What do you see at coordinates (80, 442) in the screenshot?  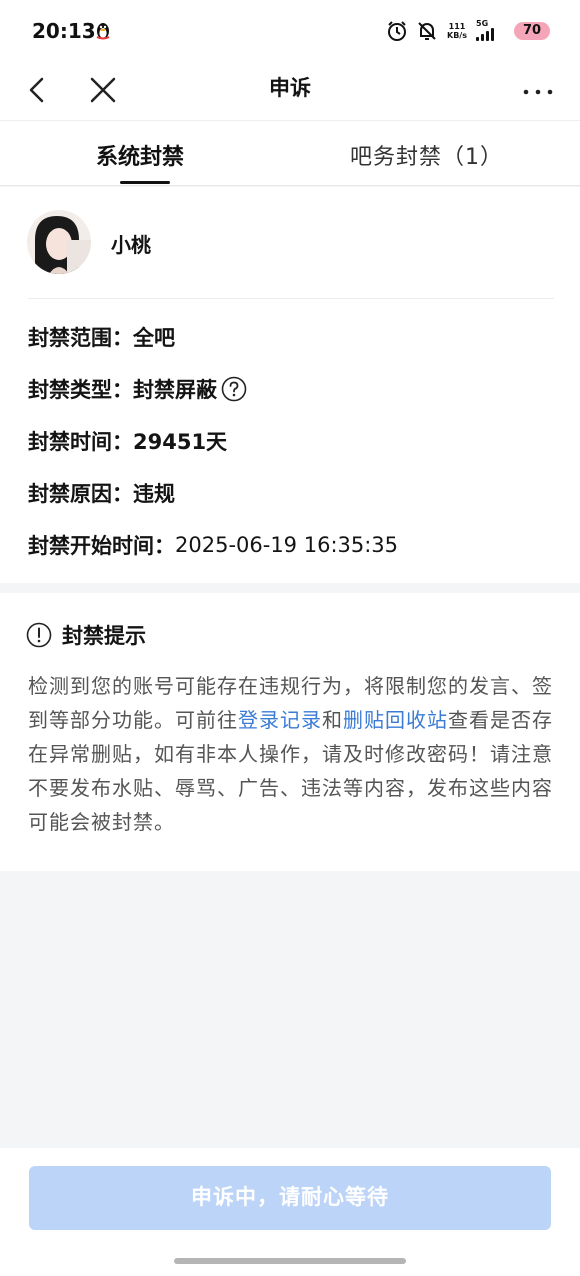 I see `info-label: 封禁时间：` at bounding box center [80, 442].